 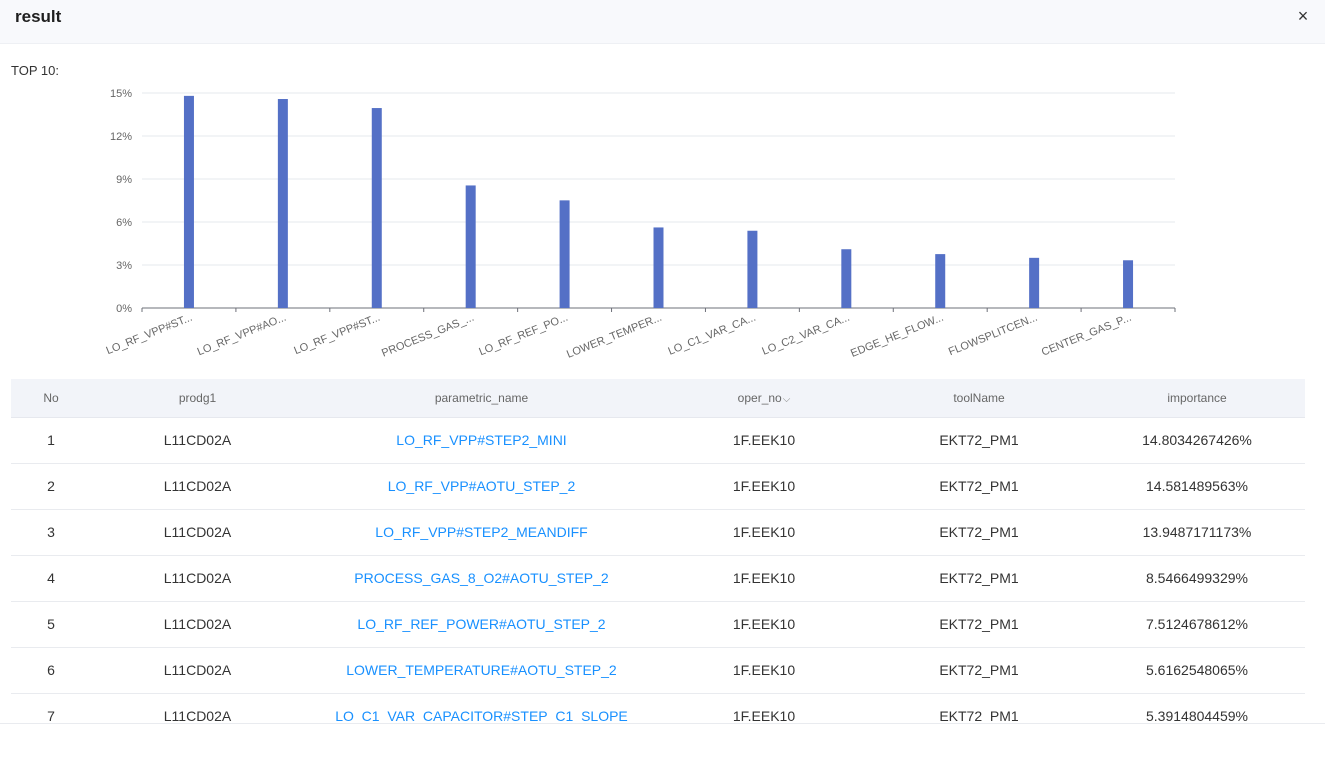 What do you see at coordinates (481, 440) in the screenshot?
I see `cell-parametric-name: LO_RF_VPP#STEP2_MINI` at bounding box center [481, 440].